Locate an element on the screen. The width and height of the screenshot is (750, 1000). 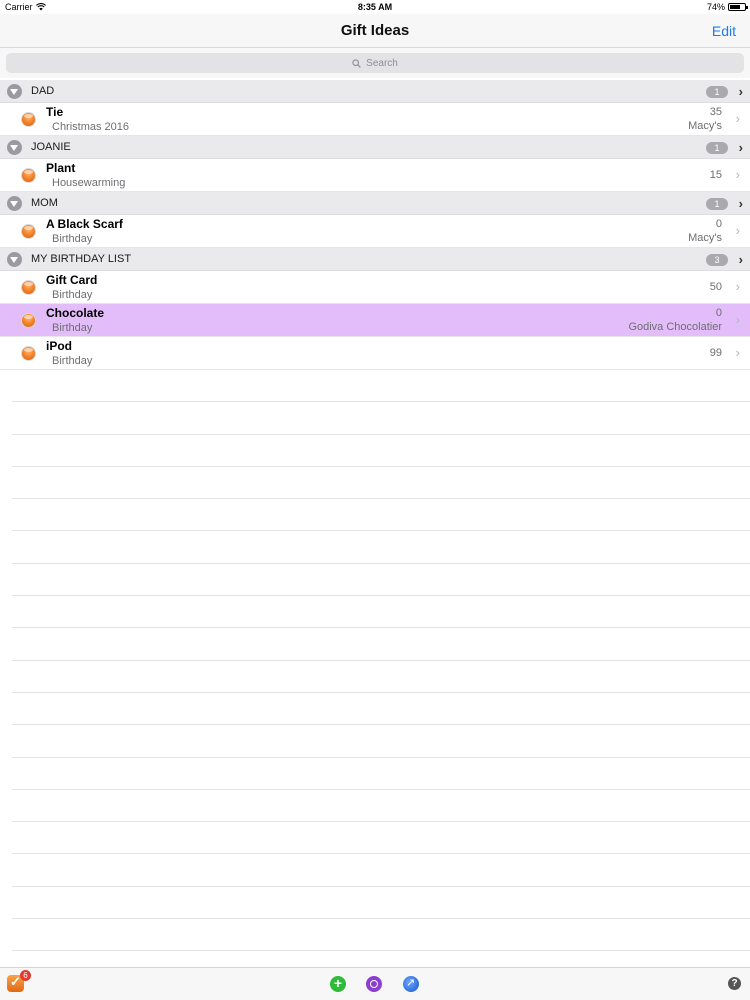
item-name: Plant is located at coordinates (61, 168).